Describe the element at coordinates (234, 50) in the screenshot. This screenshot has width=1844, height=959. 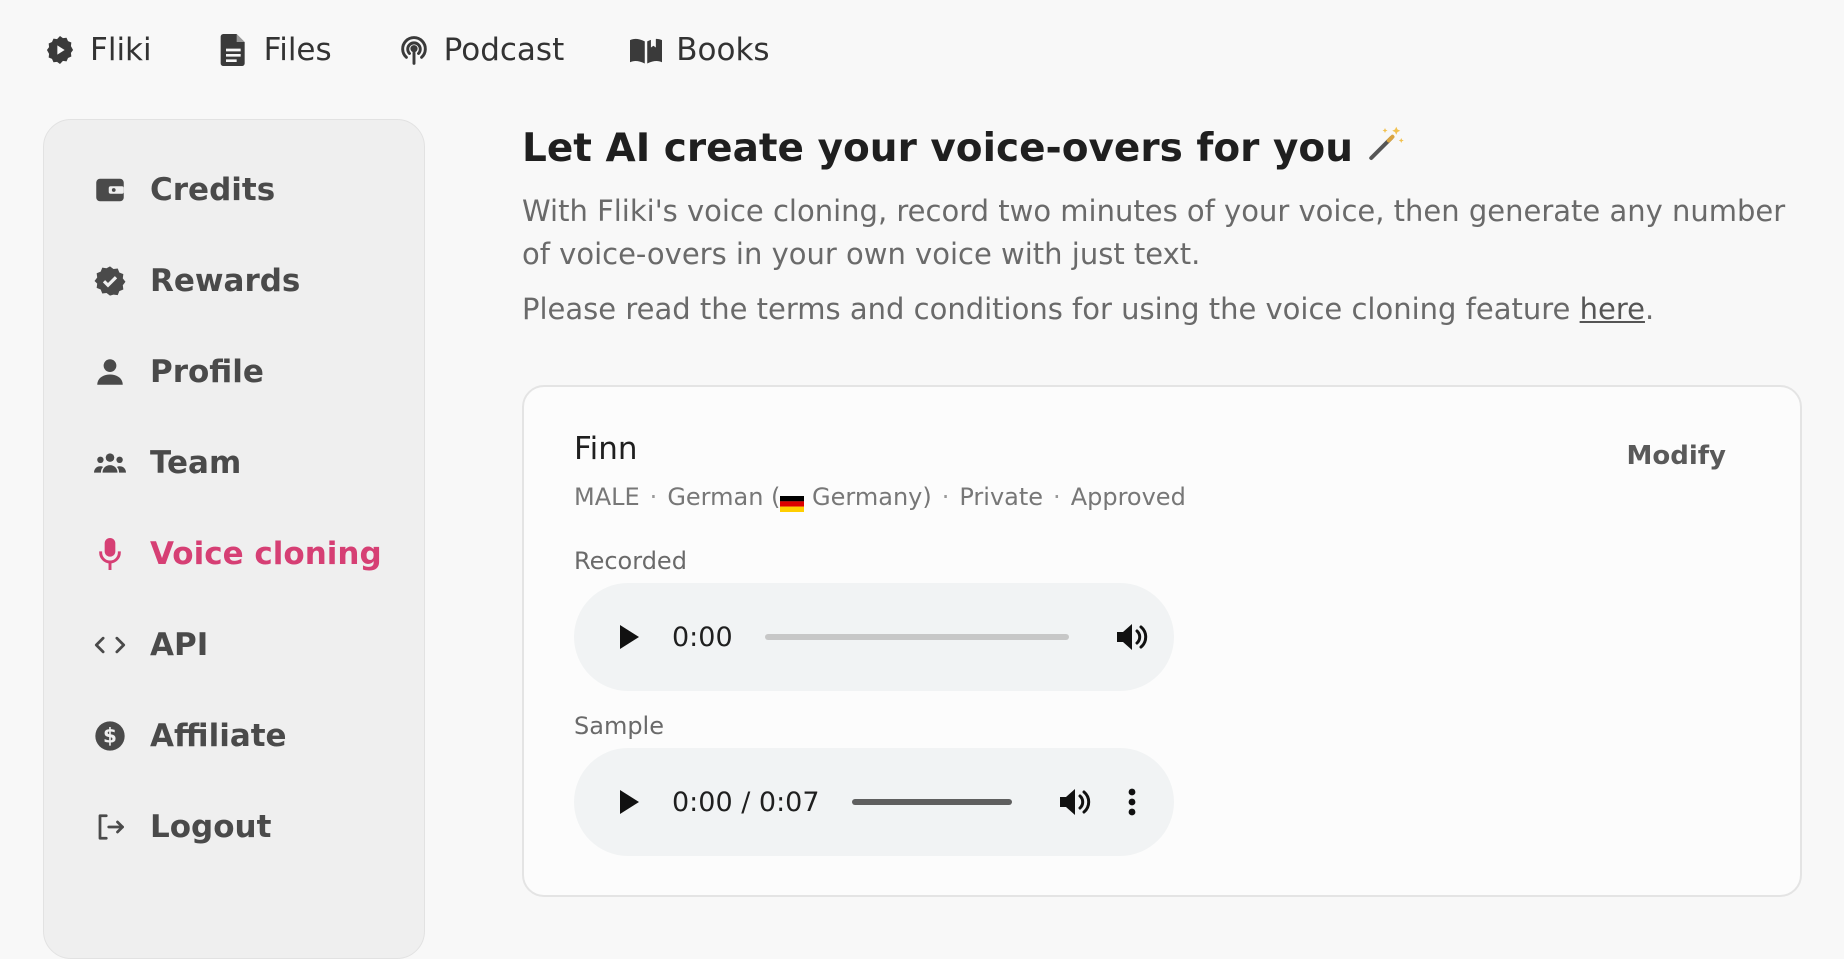
I see `file-icon` at that location.